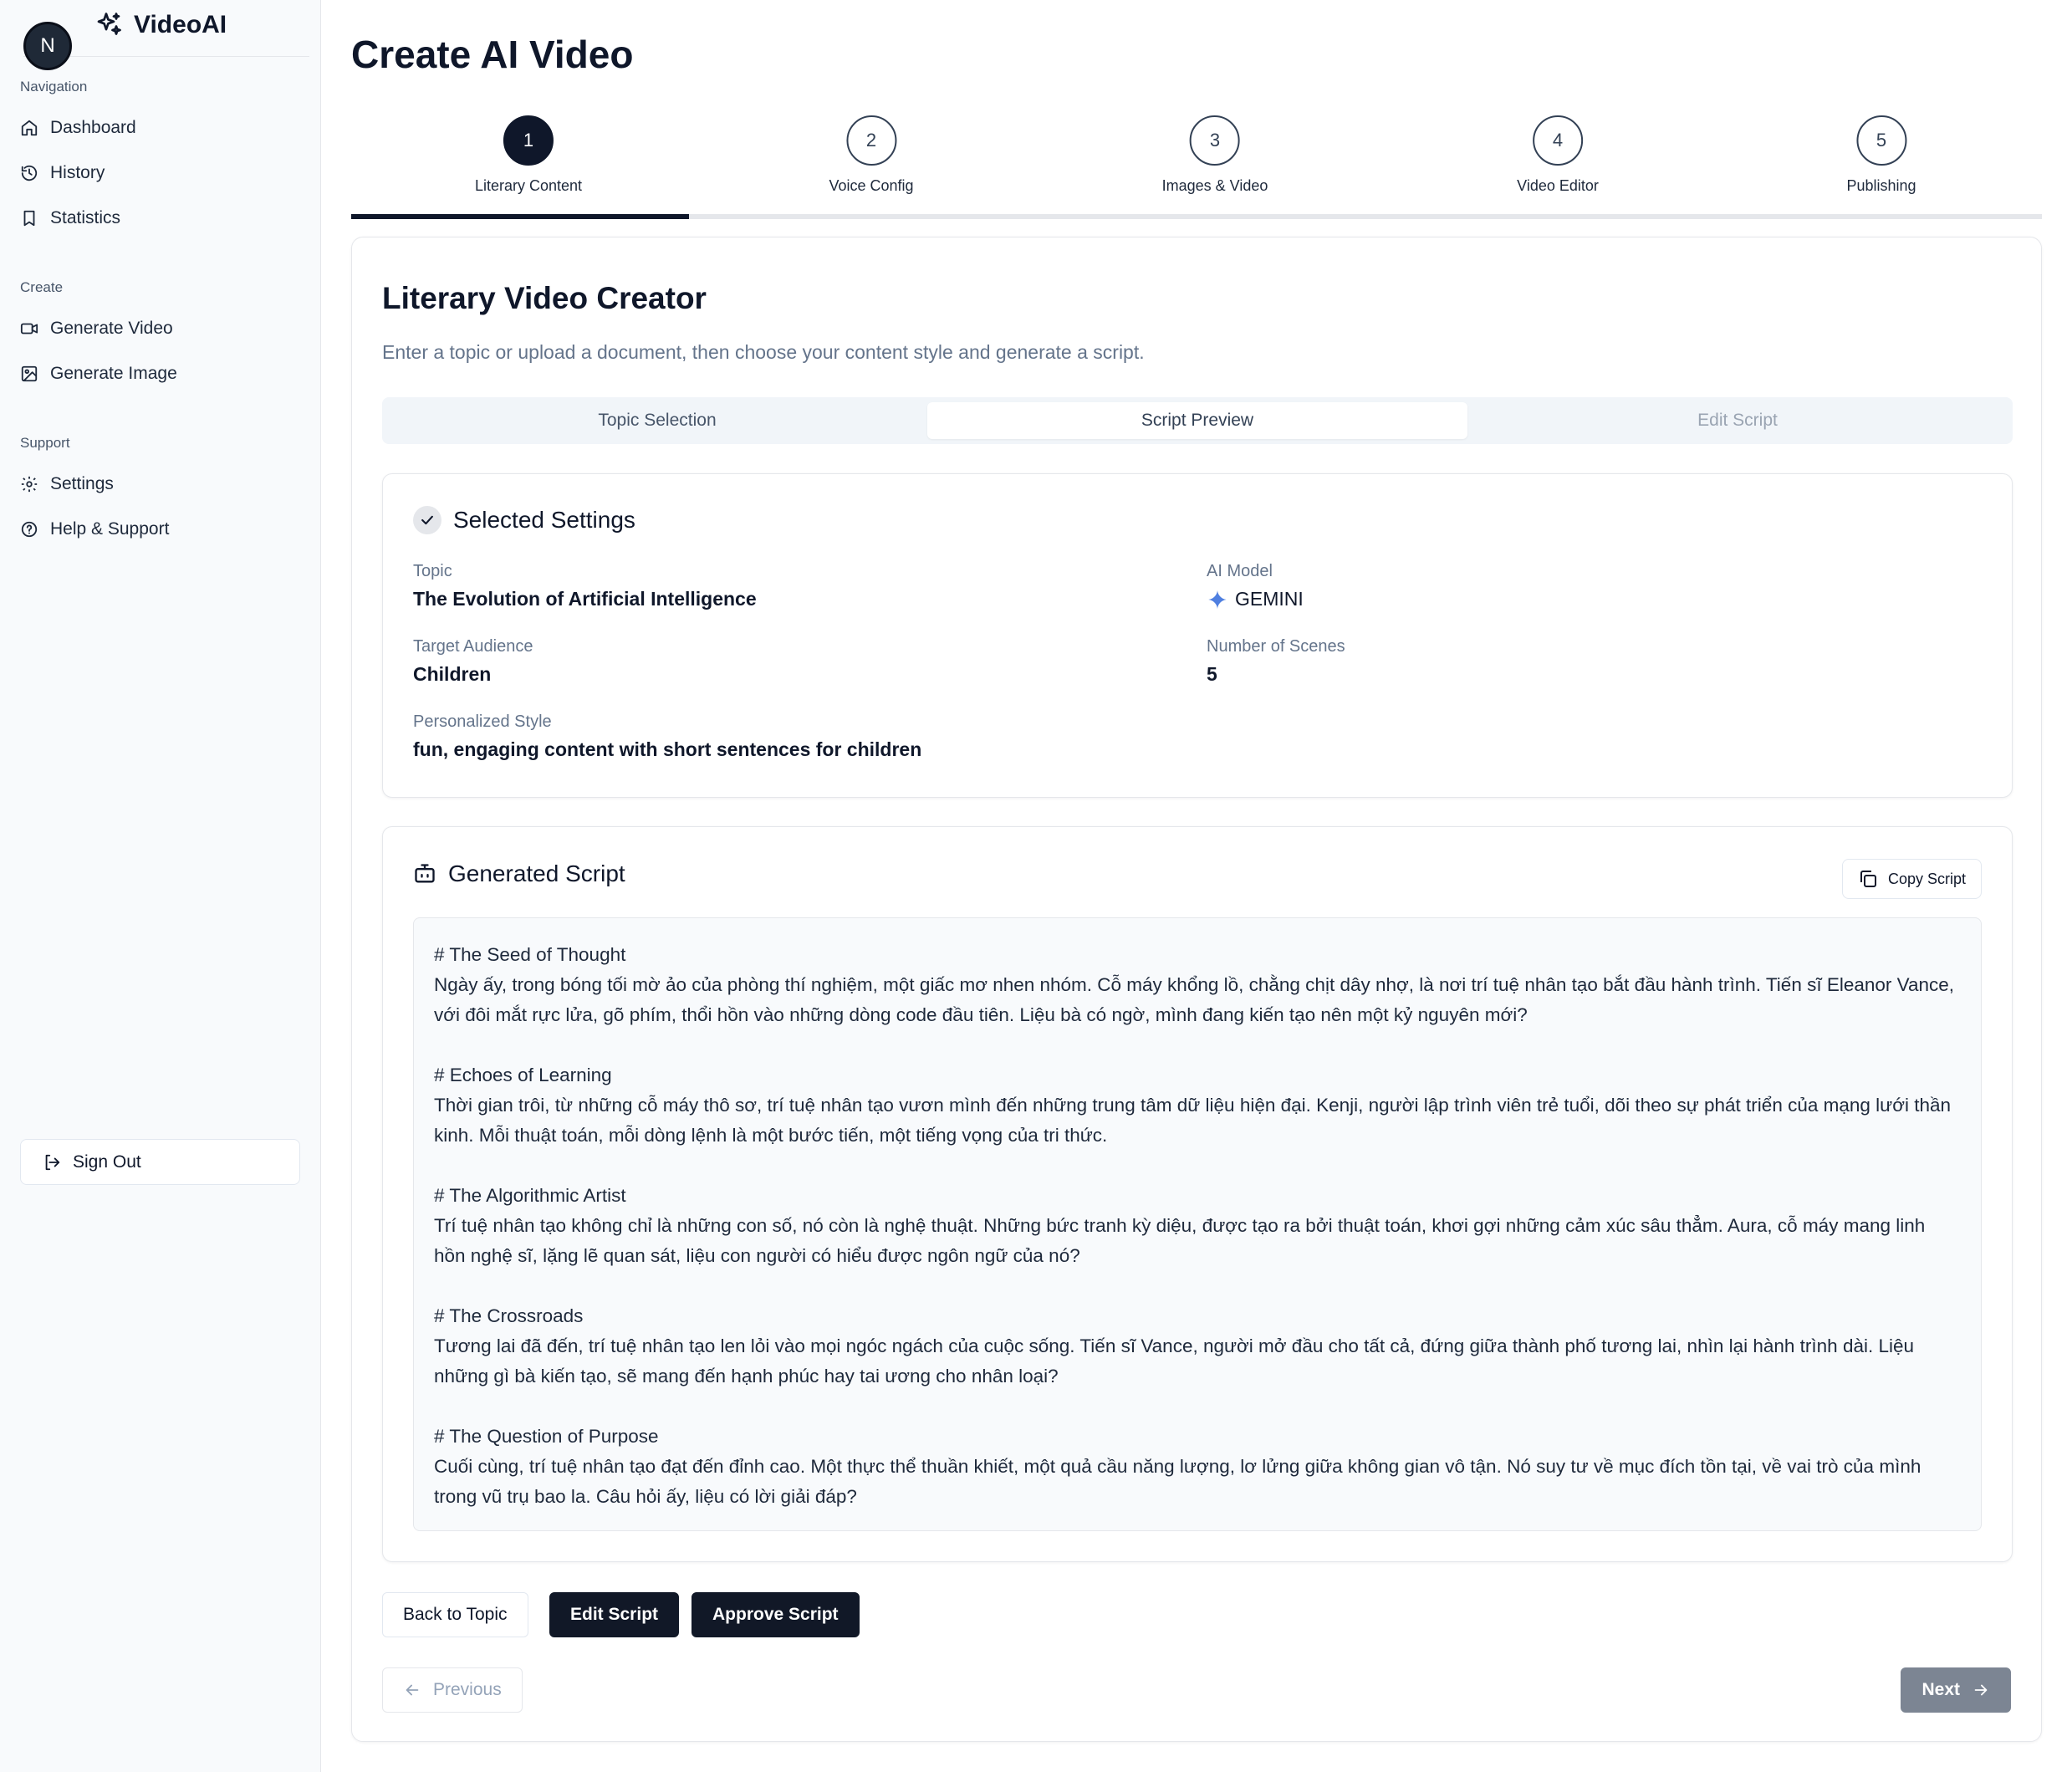 The height and width of the screenshot is (1772, 2072). I want to click on step-images-video: 3 Images & Video, so click(1215, 155).